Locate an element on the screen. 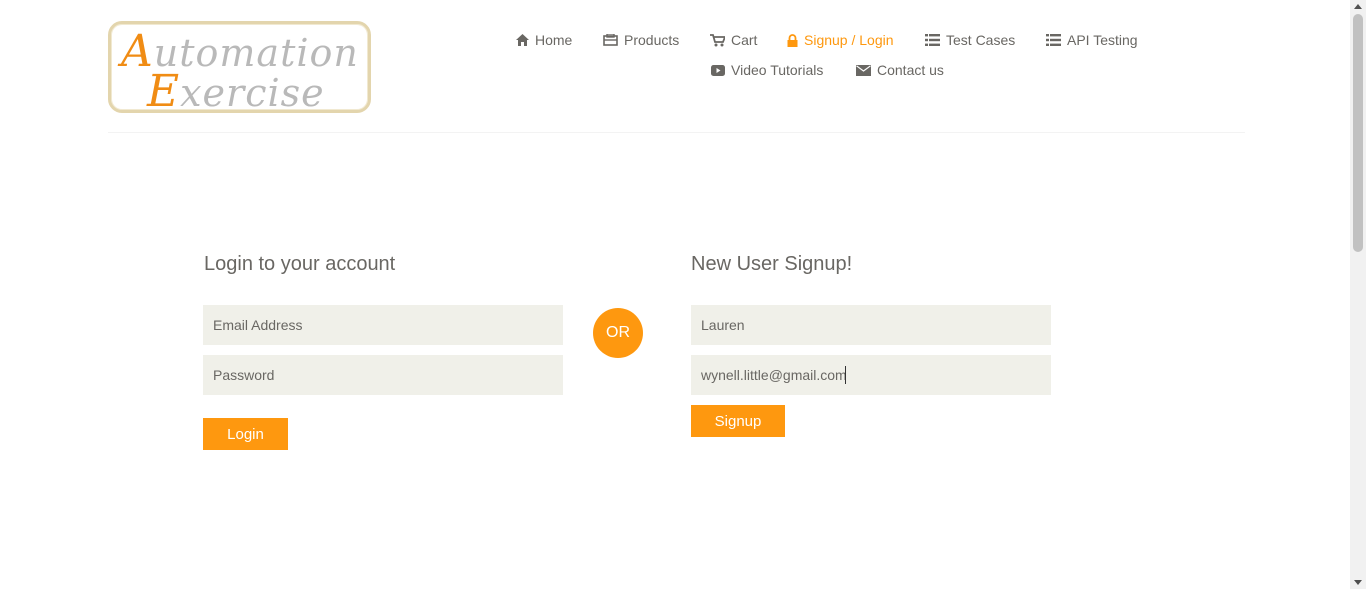 This screenshot has height=589, width=1366. youtube-icon is located at coordinates (718, 70).